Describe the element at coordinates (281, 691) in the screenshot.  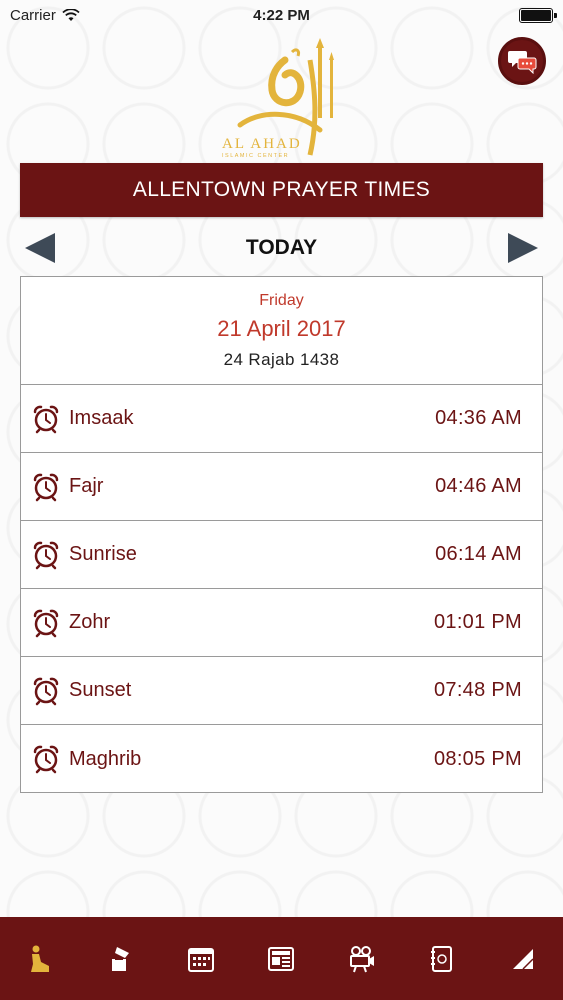
I see `prayer-row: Sunset 07:48 PM` at that location.